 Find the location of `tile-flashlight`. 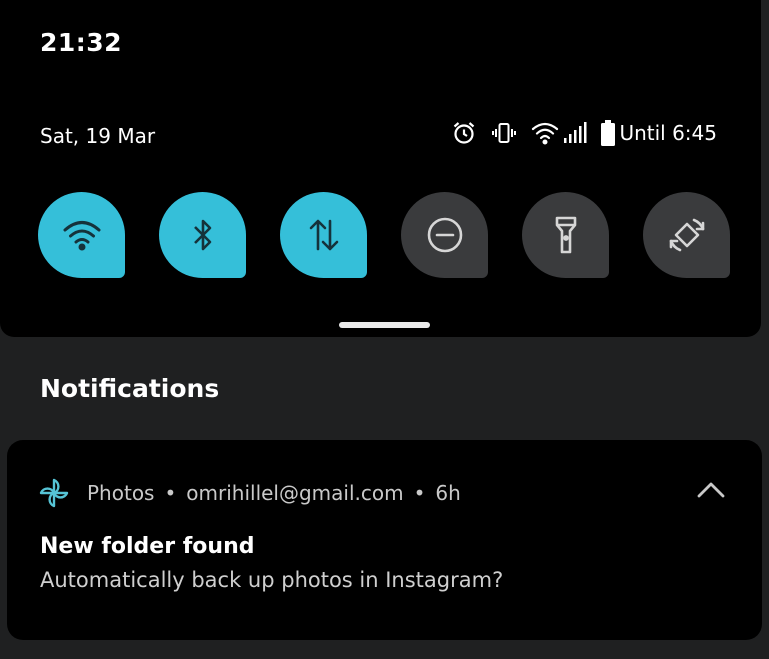

tile-flashlight is located at coordinates (565, 235).